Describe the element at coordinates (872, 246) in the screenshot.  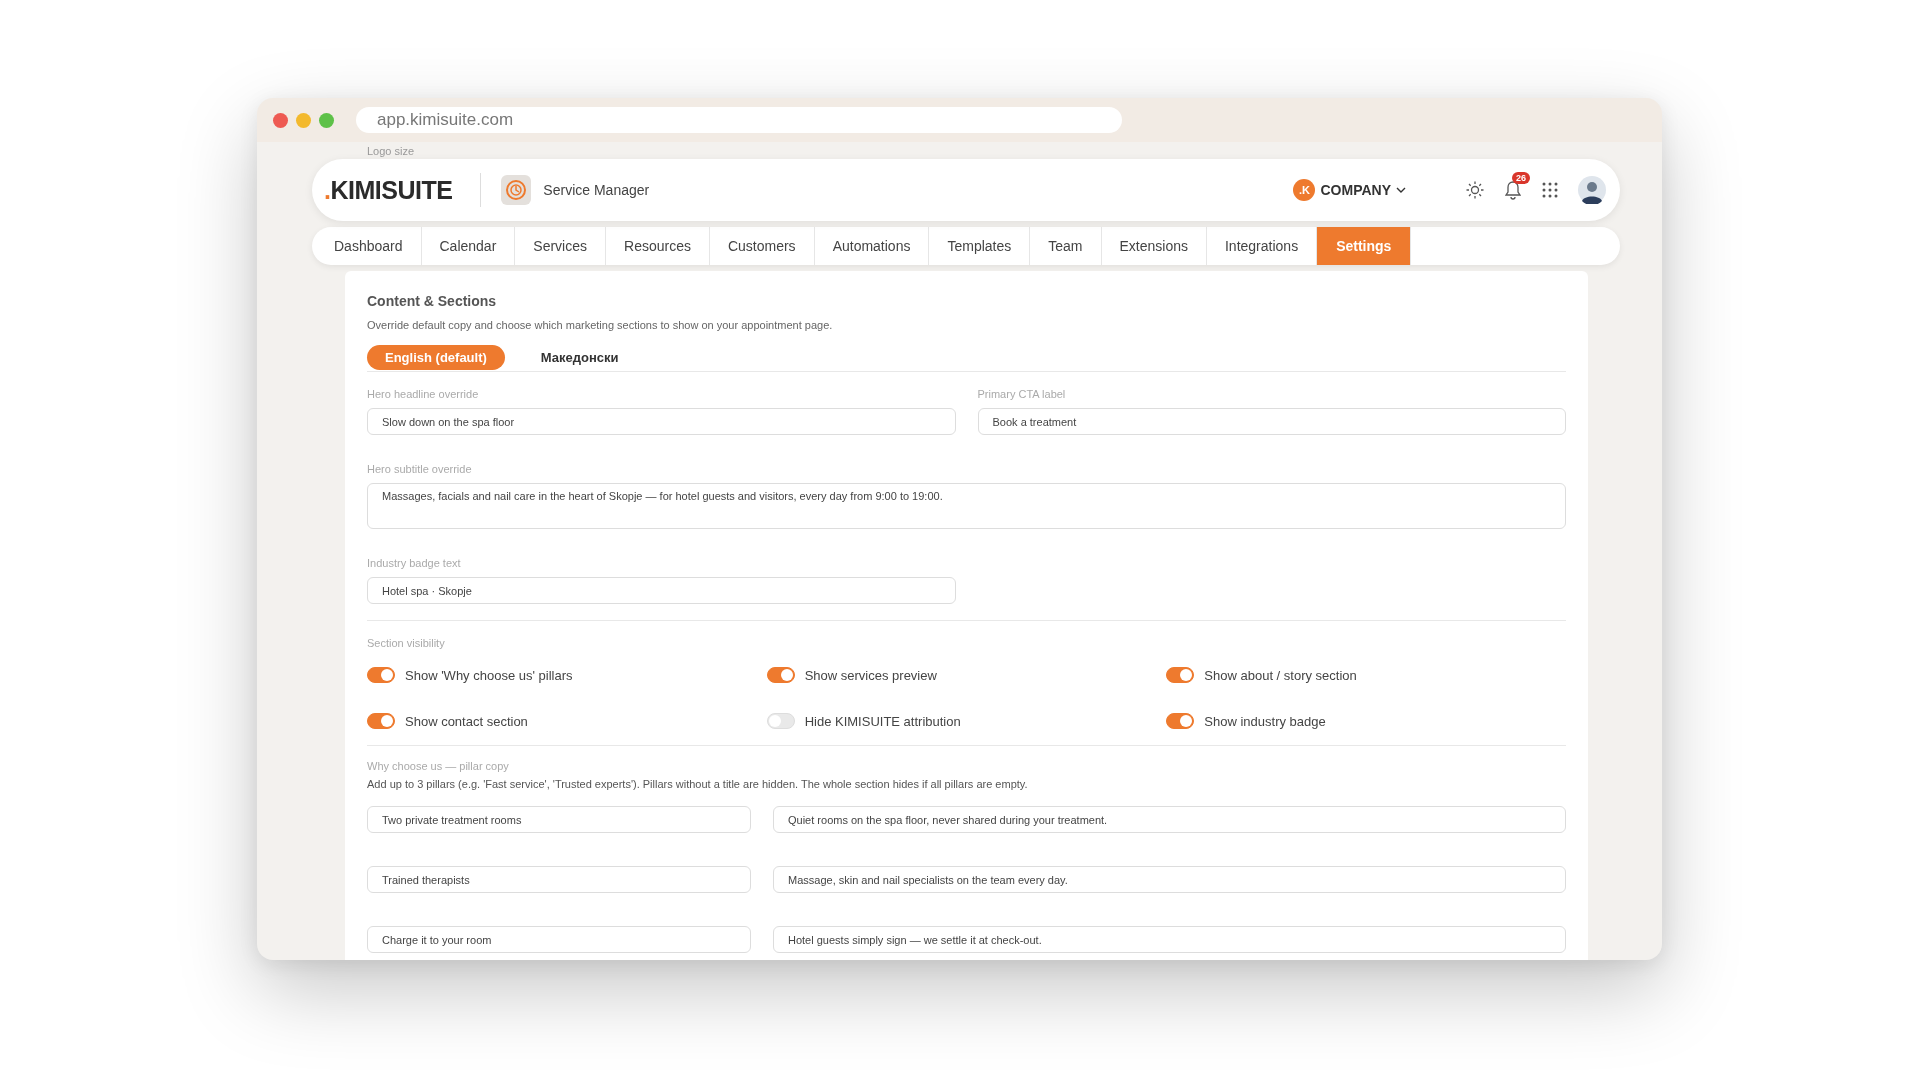
I see `nav-tab: Automations` at that location.